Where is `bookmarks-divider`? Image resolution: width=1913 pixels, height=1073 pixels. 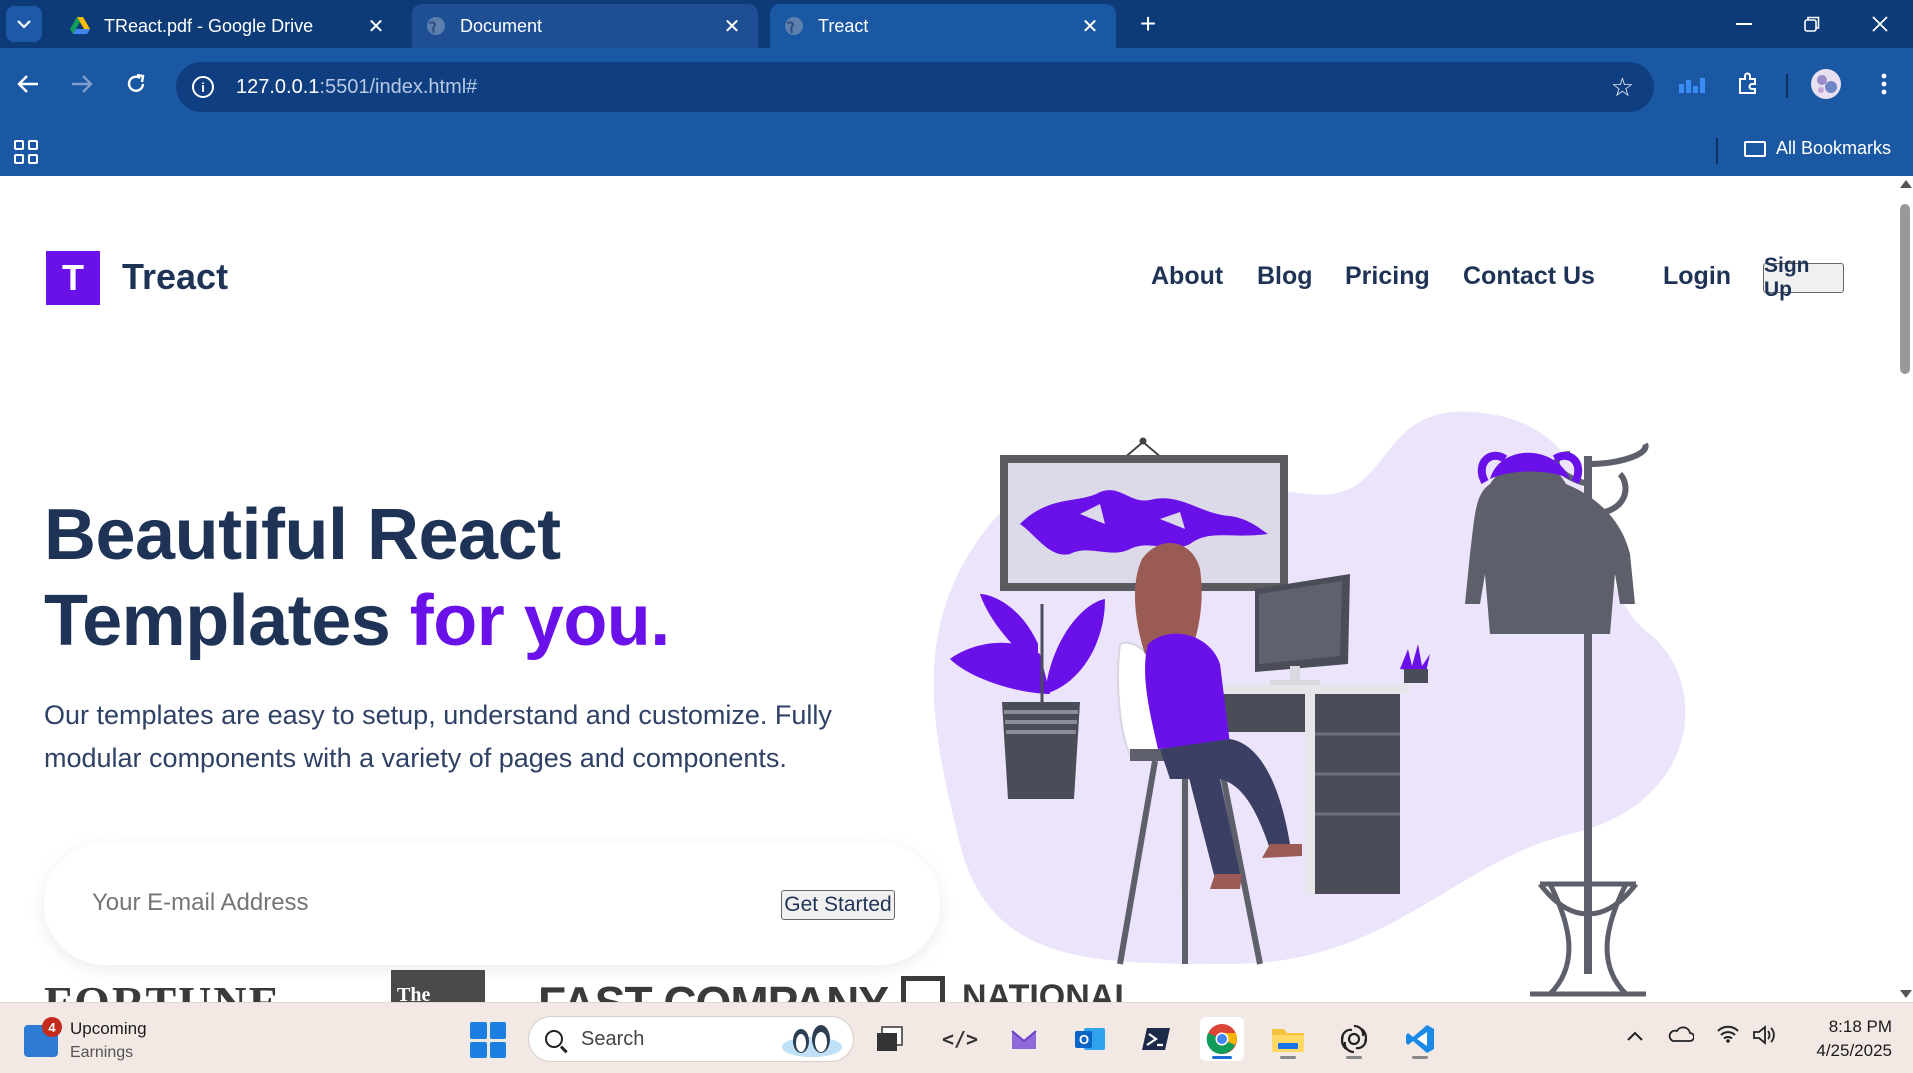
bookmarks-divider is located at coordinates (1717, 151).